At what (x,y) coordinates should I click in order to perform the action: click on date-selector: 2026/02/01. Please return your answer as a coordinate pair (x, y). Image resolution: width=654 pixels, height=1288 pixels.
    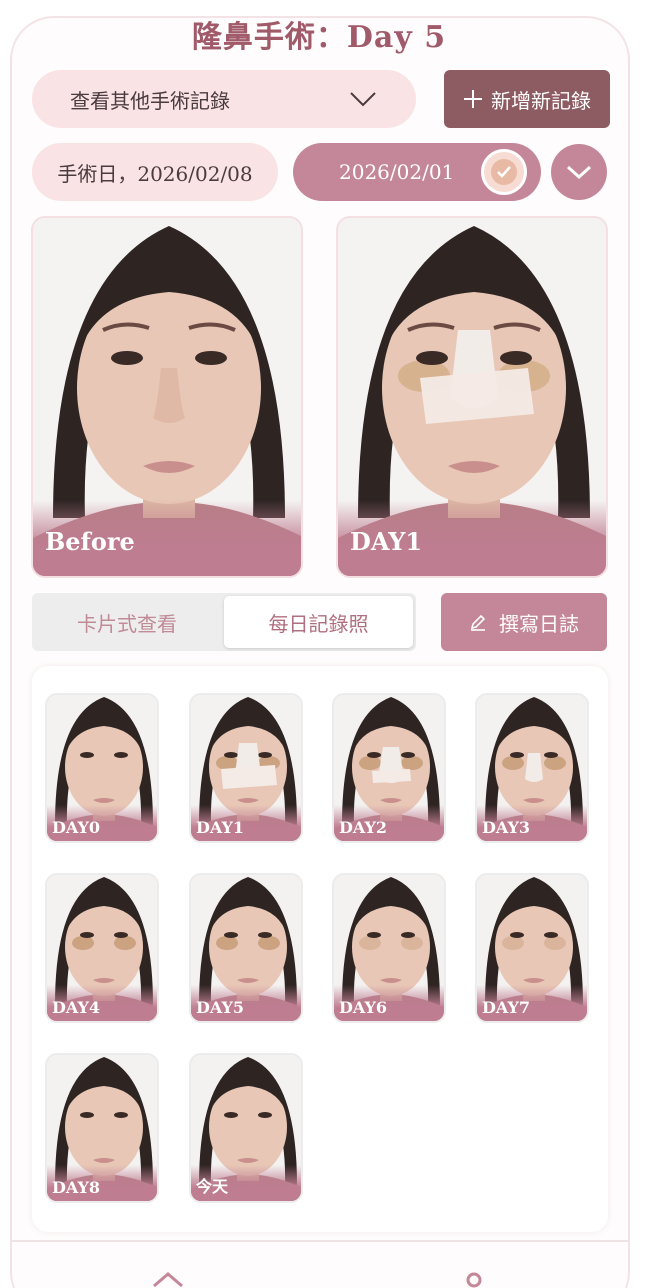
    Looking at the image, I should click on (417, 172).